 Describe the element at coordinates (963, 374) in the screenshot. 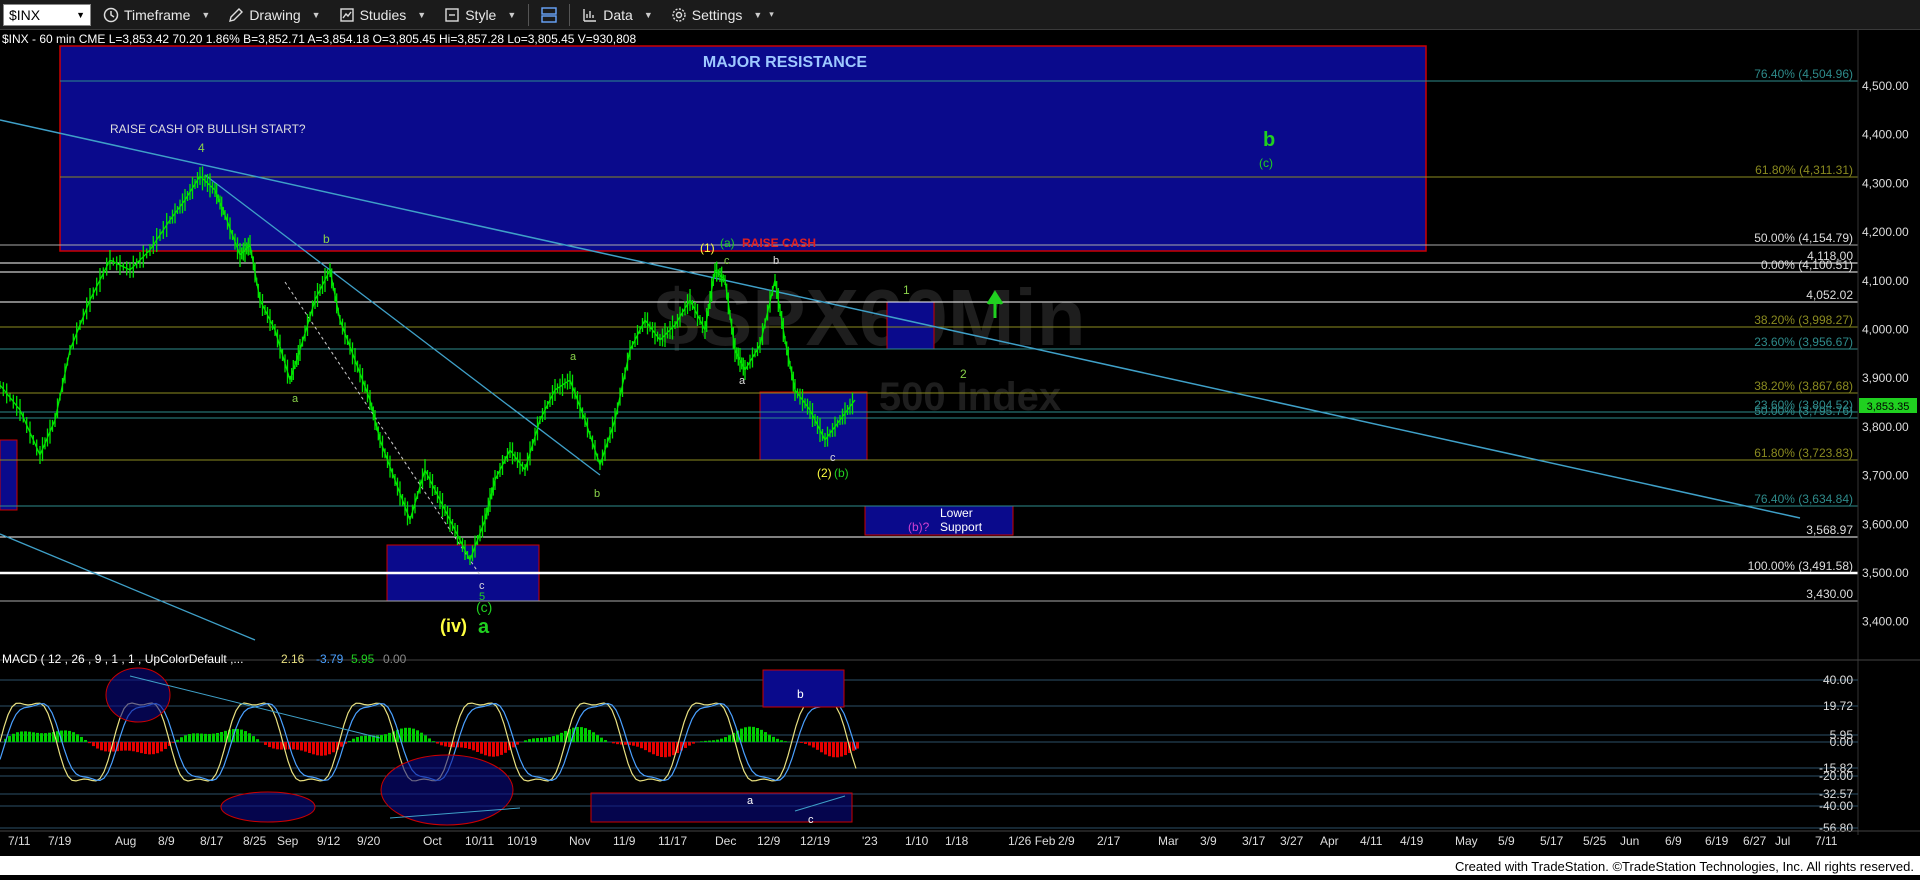

I see `wave-2-label: 2` at that location.